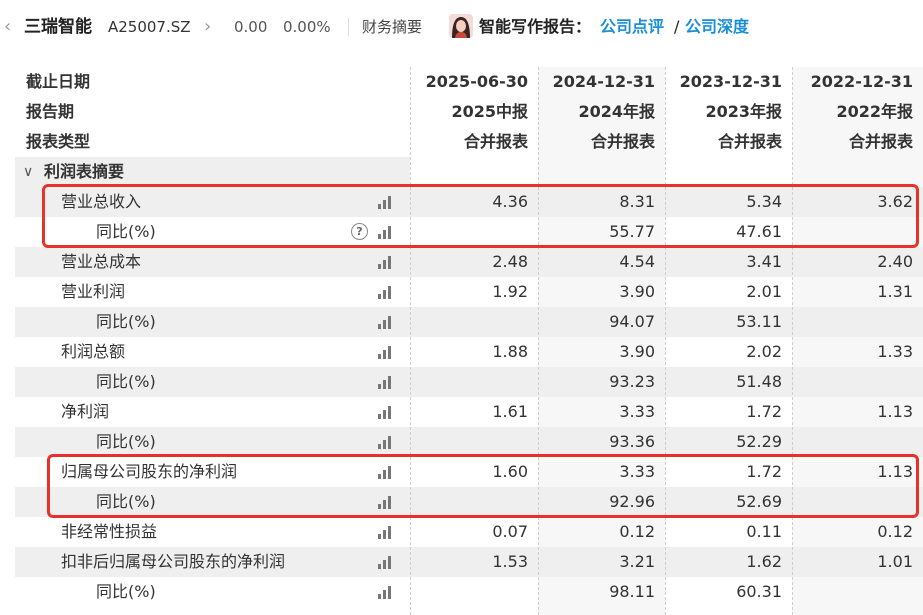 Image resolution: width=923 pixels, height=615 pixels. What do you see at coordinates (764, 471) in the screenshot?
I see `value-cell: 1.72` at bounding box center [764, 471].